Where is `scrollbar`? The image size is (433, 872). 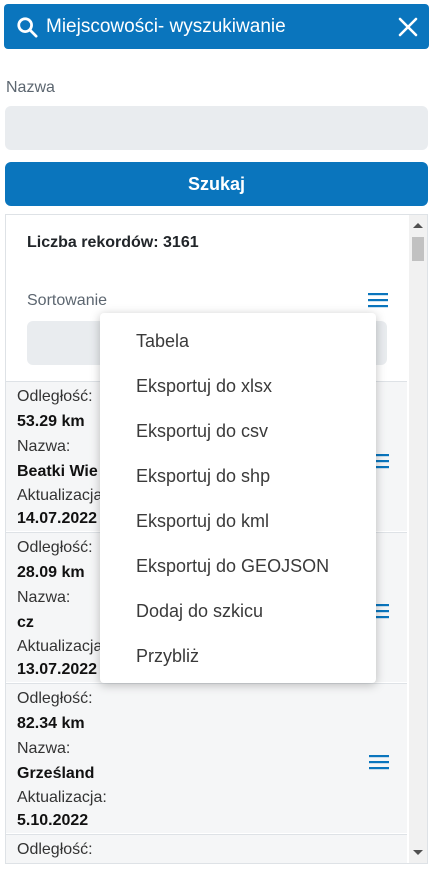
scrollbar is located at coordinates (418, 539).